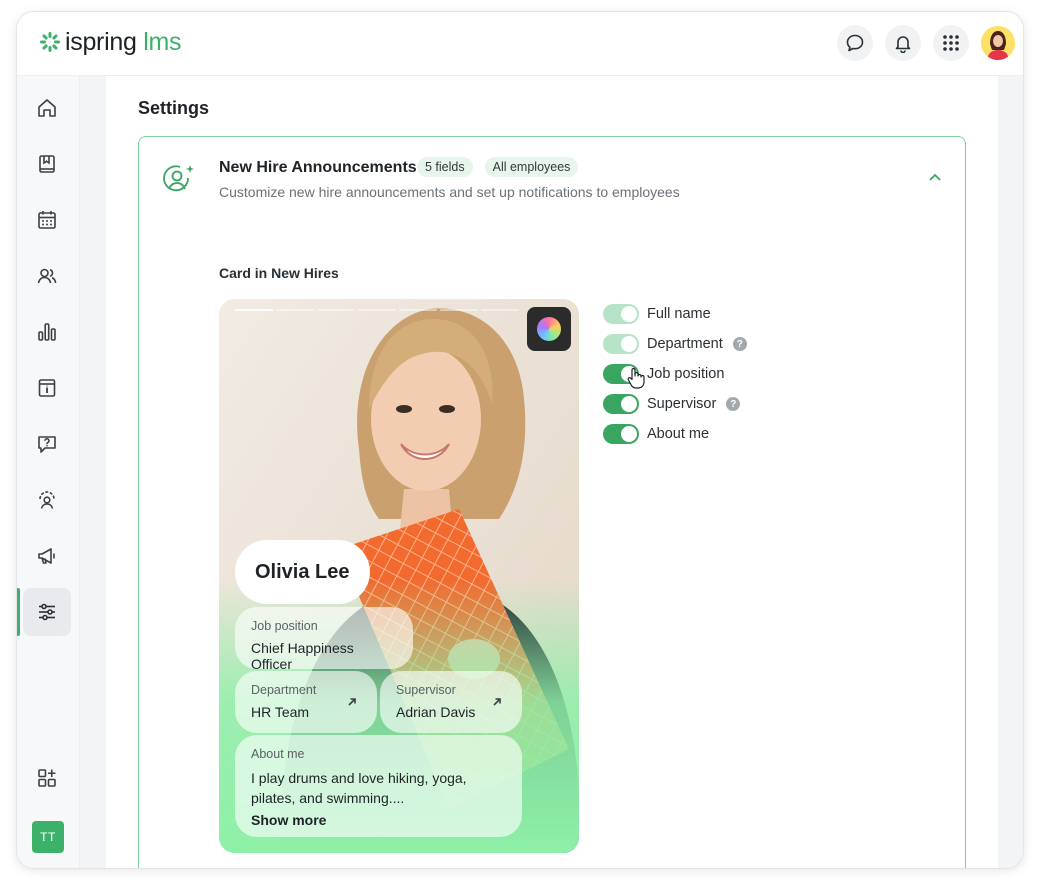  I want to click on supervisor-value: Adrian Davis, so click(436, 712).